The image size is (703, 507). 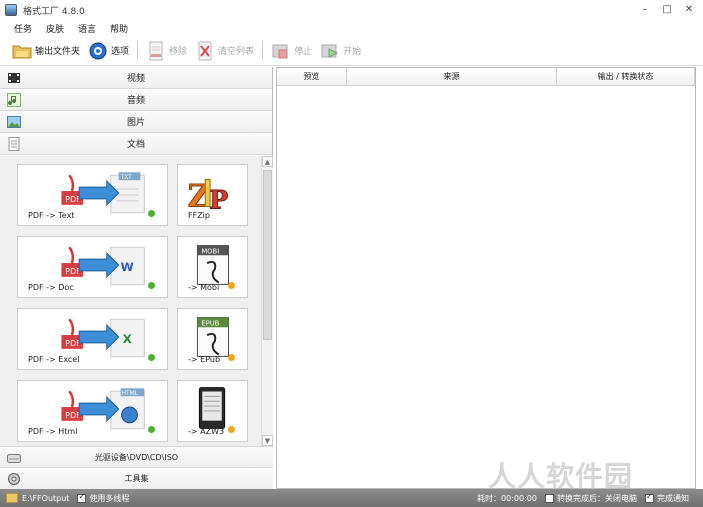 What do you see at coordinates (45, 498) in the screenshot?
I see `output-path: E:\FFOutput` at bounding box center [45, 498].